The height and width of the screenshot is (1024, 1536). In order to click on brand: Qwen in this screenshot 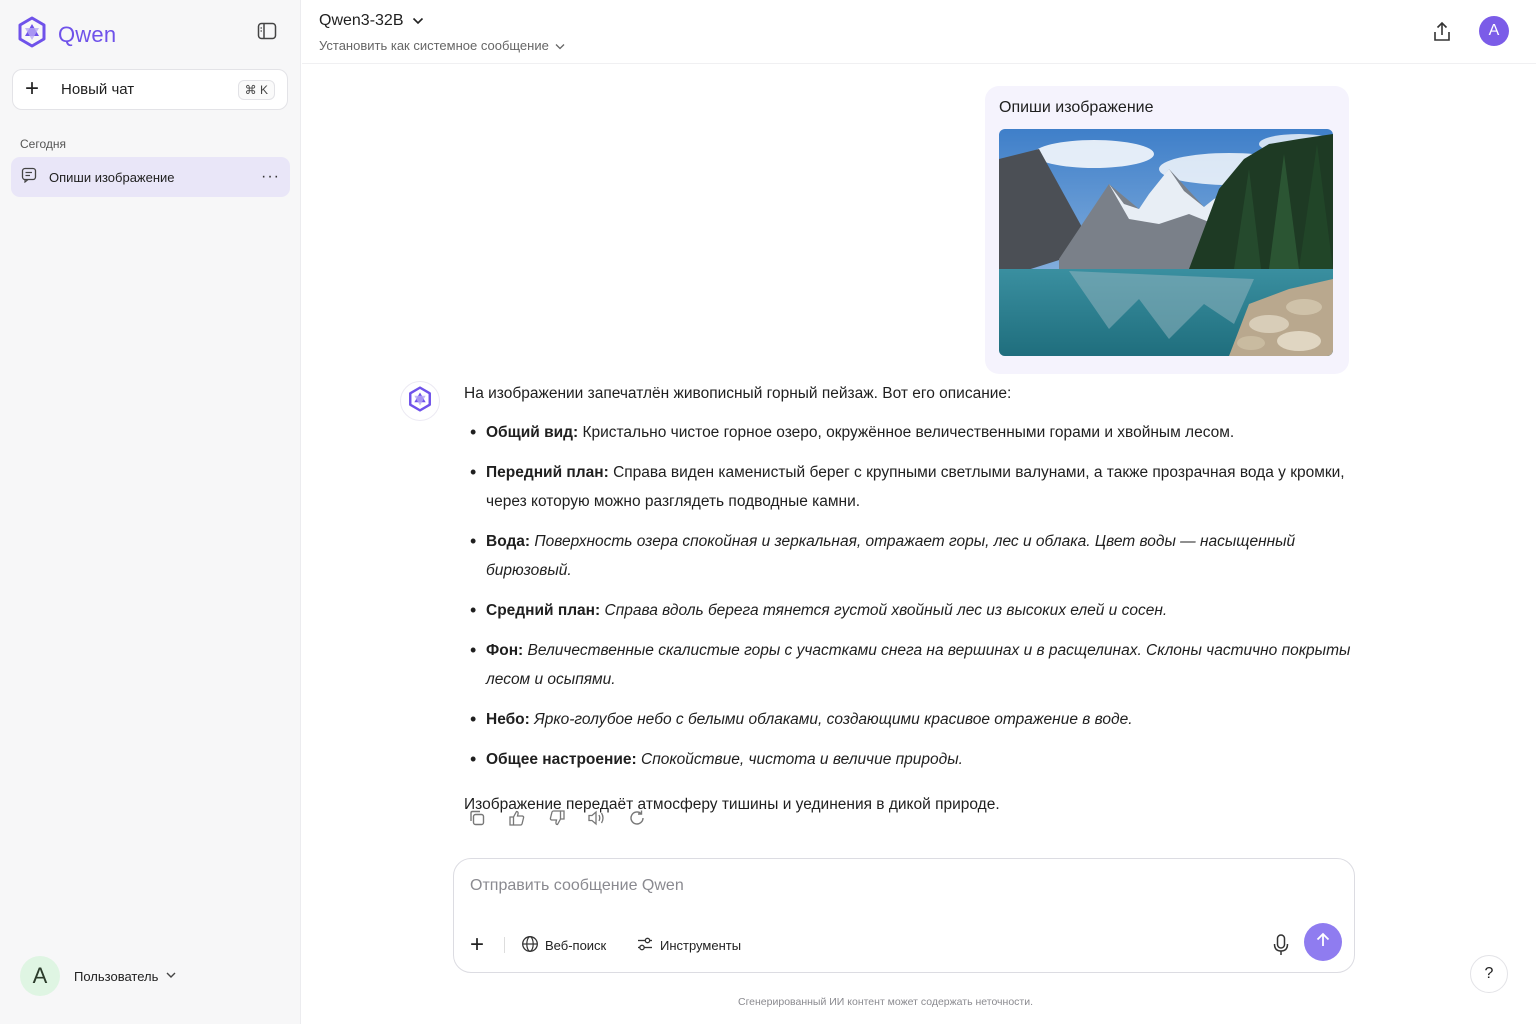, I will do `click(66, 34)`.